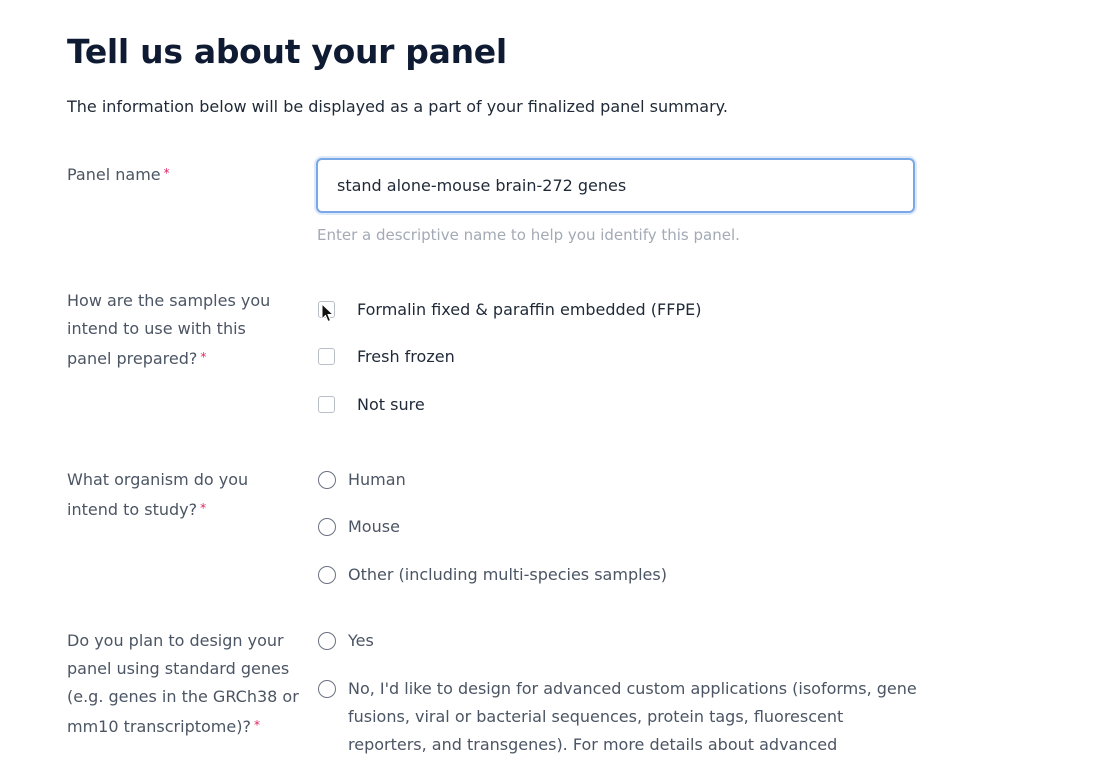 This screenshot has height=764, width=1094. Describe the element at coordinates (328, 313) in the screenshot. I see `mouse-pointer-icon` at that location.